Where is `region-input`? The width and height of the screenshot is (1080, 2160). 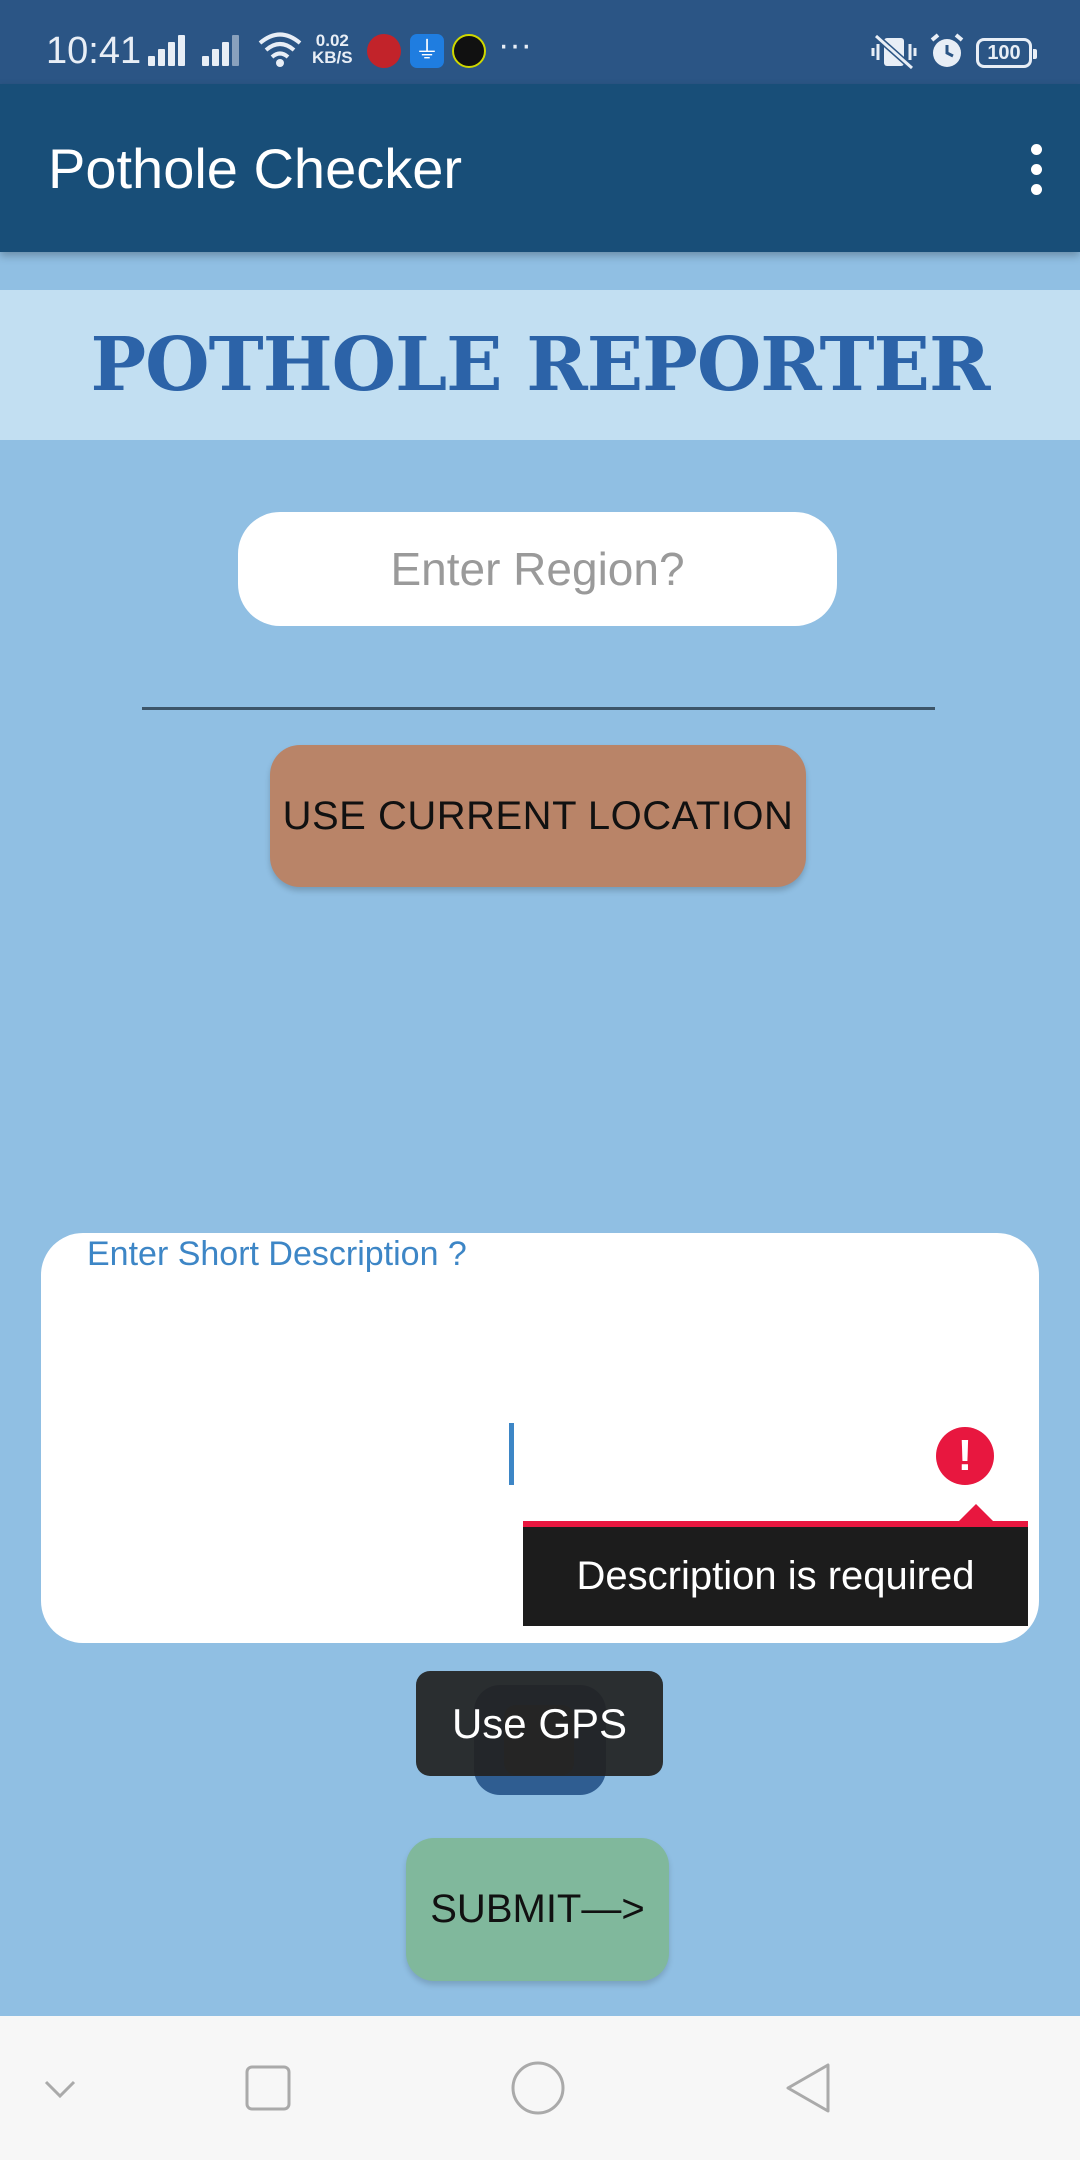
region-input is located at coordinates (537, 569).